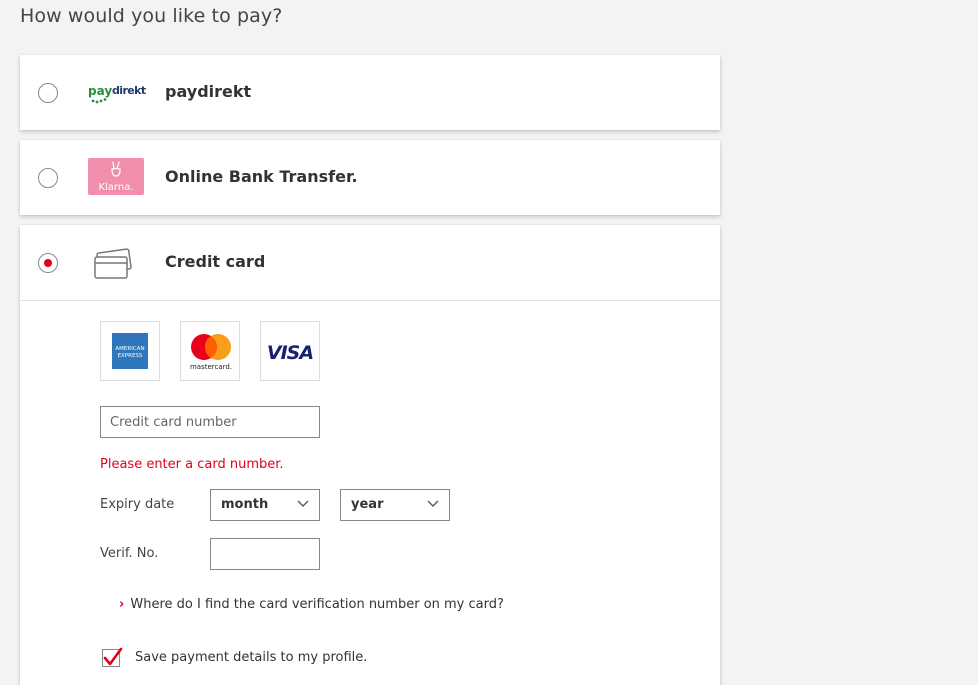 The height and width of the screenshot is (685, 978). Describe the element at coordinates (48, 263) in the screenshot. I see `radio-credit-card` at that location.